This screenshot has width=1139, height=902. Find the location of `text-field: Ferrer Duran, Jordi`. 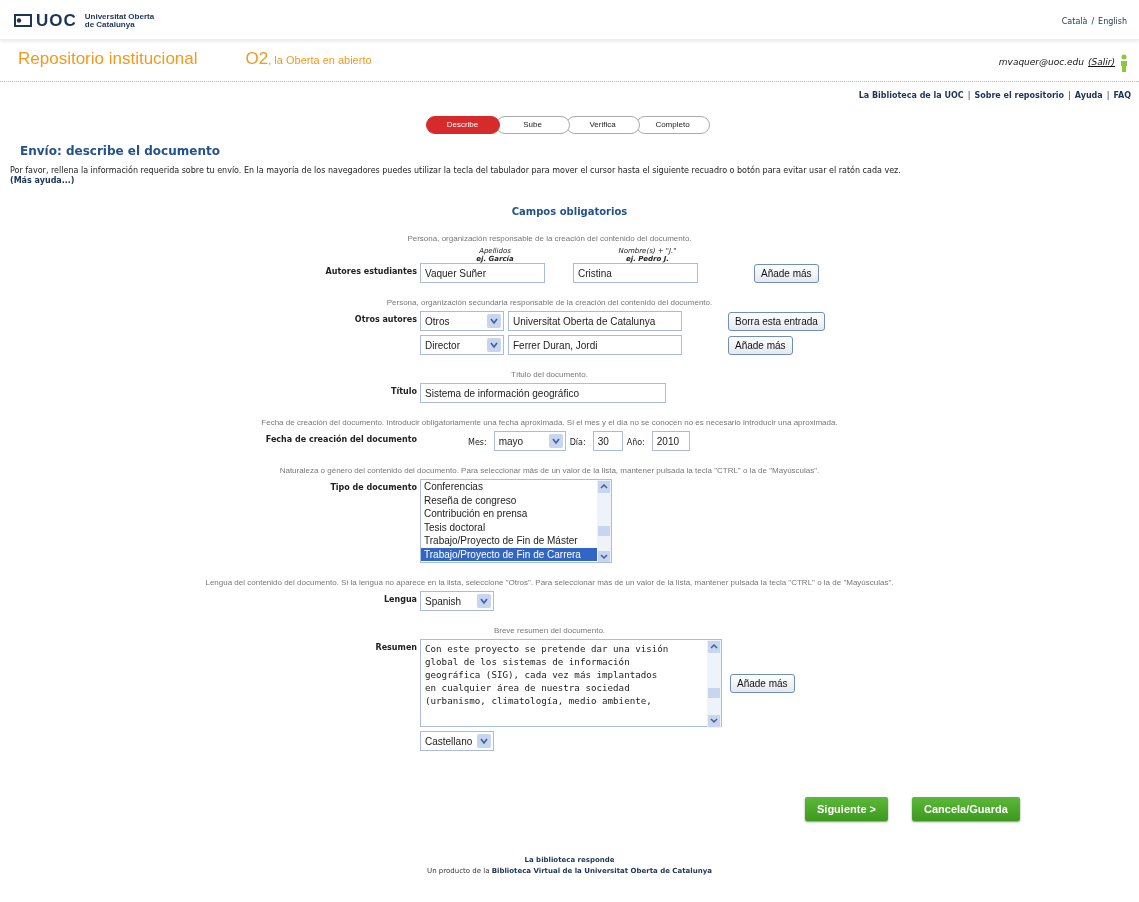

text-field: Ferrer Duran, Jordi is located at coordinates (595, 345).